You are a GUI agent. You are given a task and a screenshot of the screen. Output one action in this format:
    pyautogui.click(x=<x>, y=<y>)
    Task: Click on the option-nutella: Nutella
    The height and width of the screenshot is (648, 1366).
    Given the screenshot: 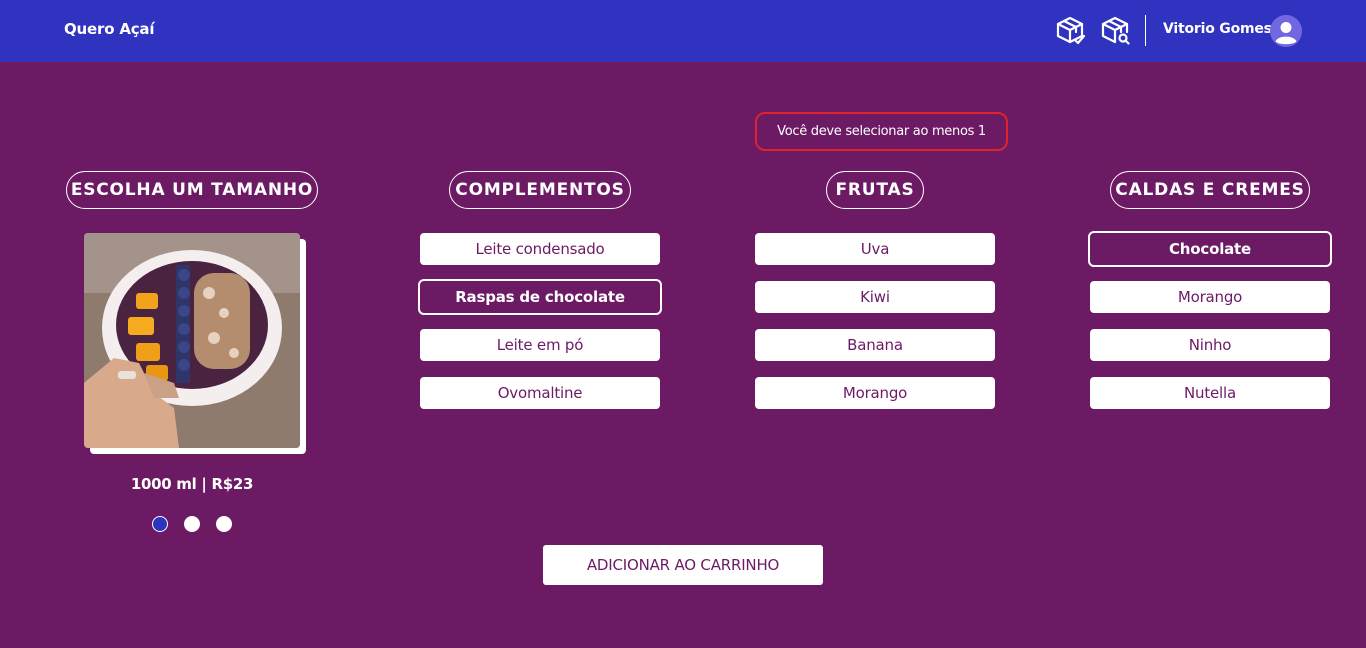 What is the action you would take?
    pyautogui.click(x=1210, y=393)
    